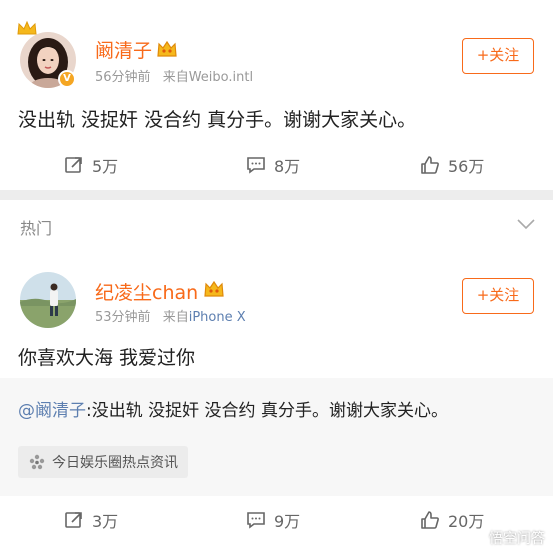 The image size is (553, 553). I want to click on post-meta: 56分钟前 来自Weibo.intl, so click(174, 75).